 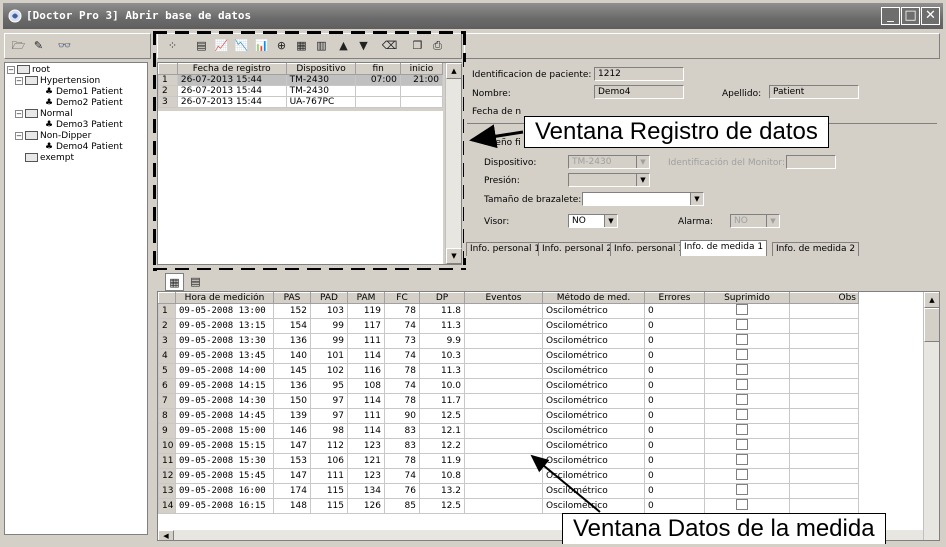 What do you see at coordinates (168, 69) in the screenshot?
I see `column-header` at bounding box center [168, 69].